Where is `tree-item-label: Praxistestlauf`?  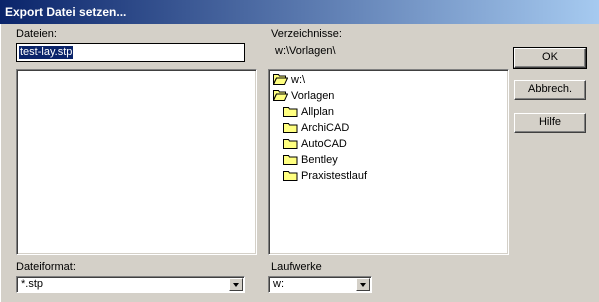
tree-item-label: Praxistestlauf is located at coordinates (334, 176).